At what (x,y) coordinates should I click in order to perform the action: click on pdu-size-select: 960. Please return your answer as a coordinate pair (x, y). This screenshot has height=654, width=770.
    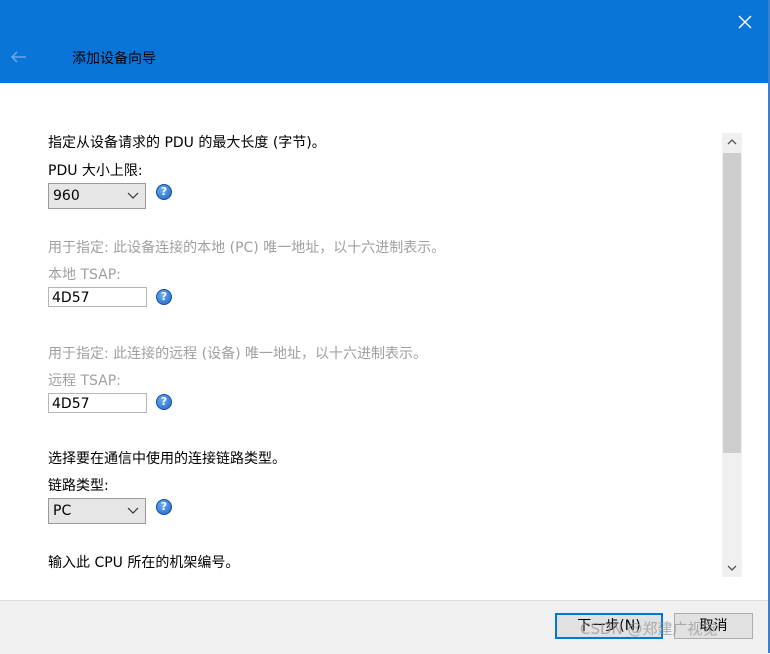
    Looking at the image, I should click on (97, 196).